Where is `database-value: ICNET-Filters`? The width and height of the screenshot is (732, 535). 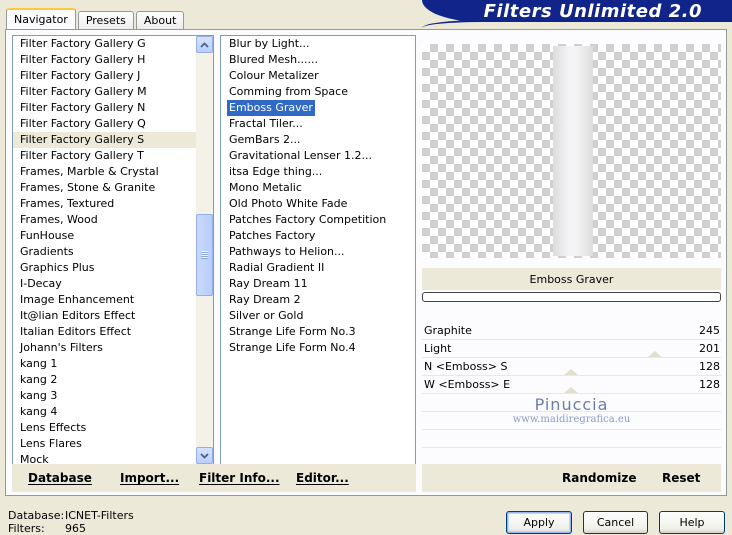
database-value: ICNET-Filters is located at coordinates (99, 515).